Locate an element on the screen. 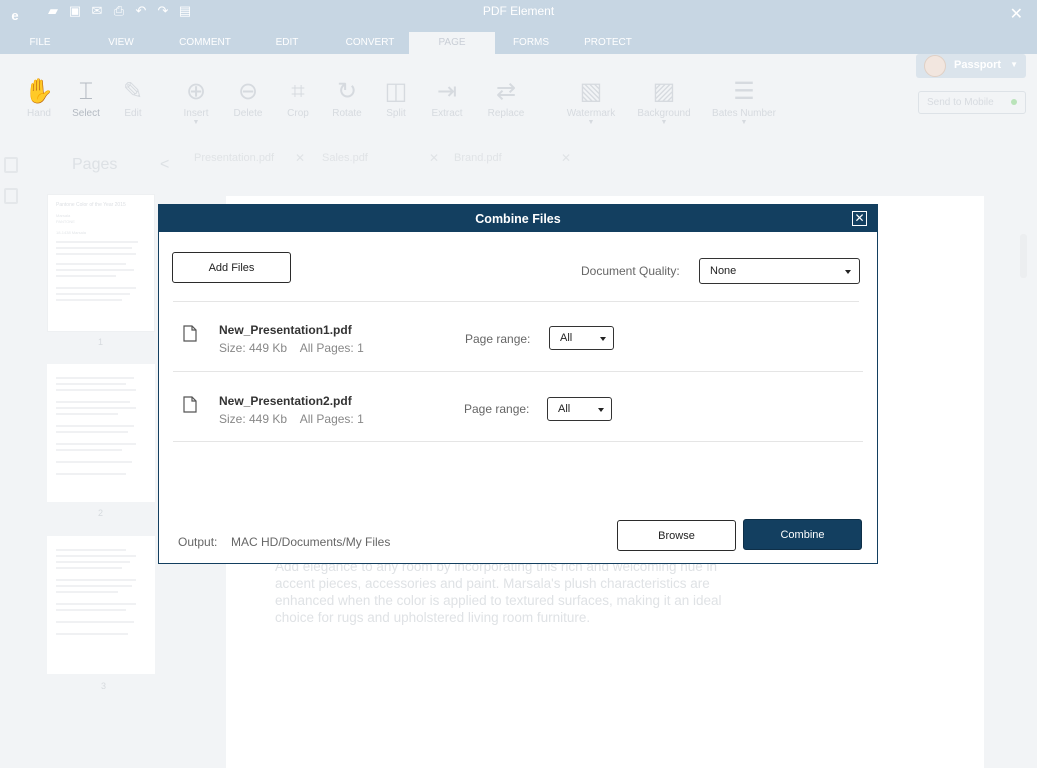 The image size is (1037, 768). tab-view: VIEW is located at coordinates (121, 43).